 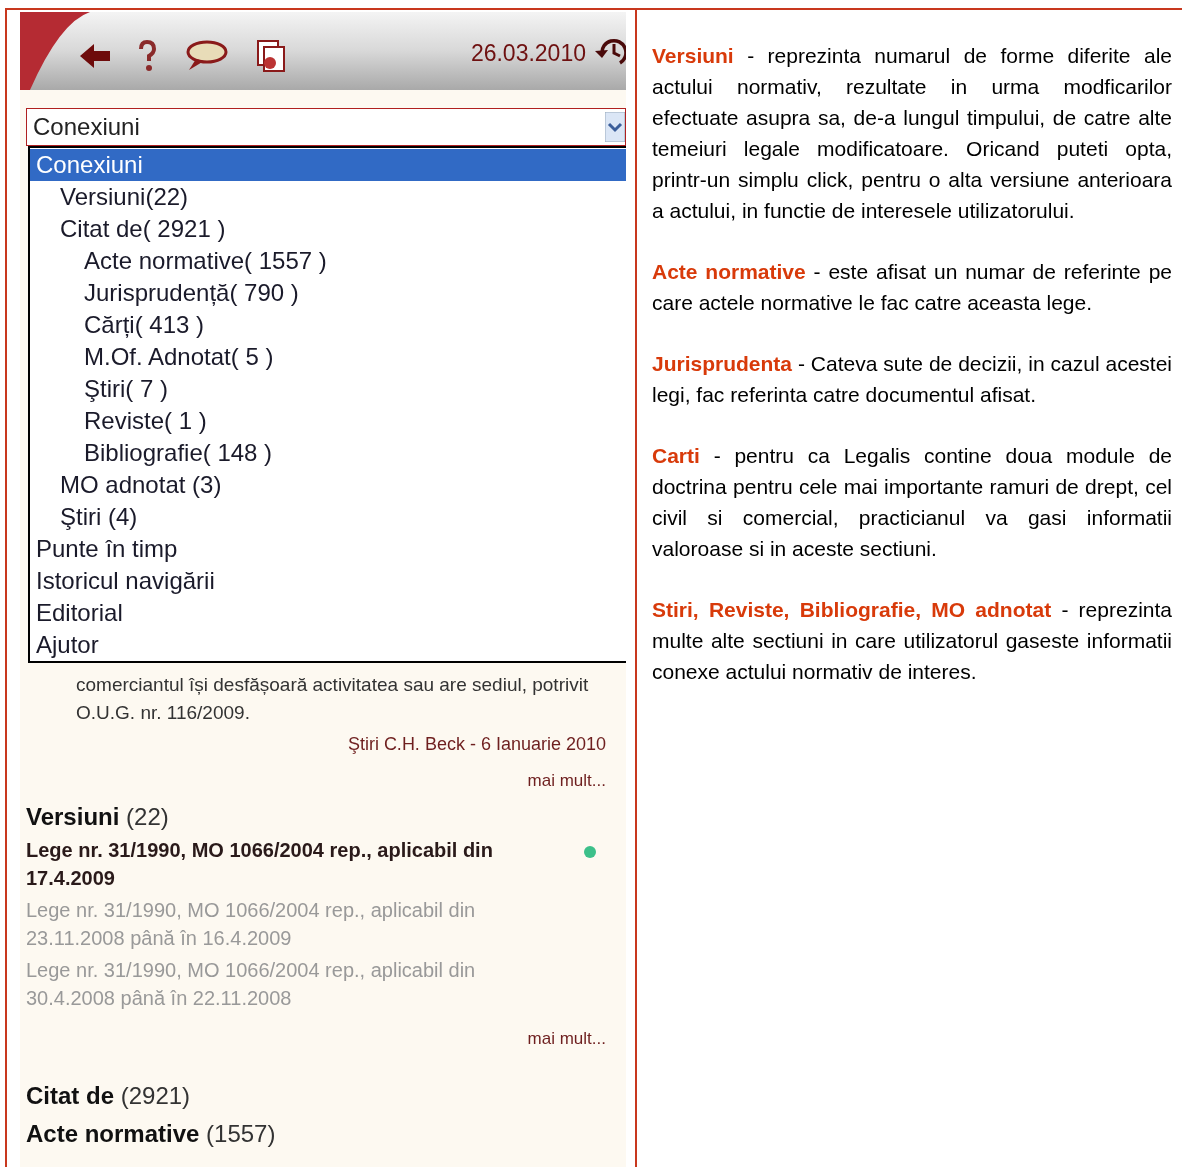 I want to click on explanation-paragraph: Jurisprudenta - Cateva sute de decizii, in cazul acestei legi, fac referinta catre documentul afisat., so click(x=912, y=379).